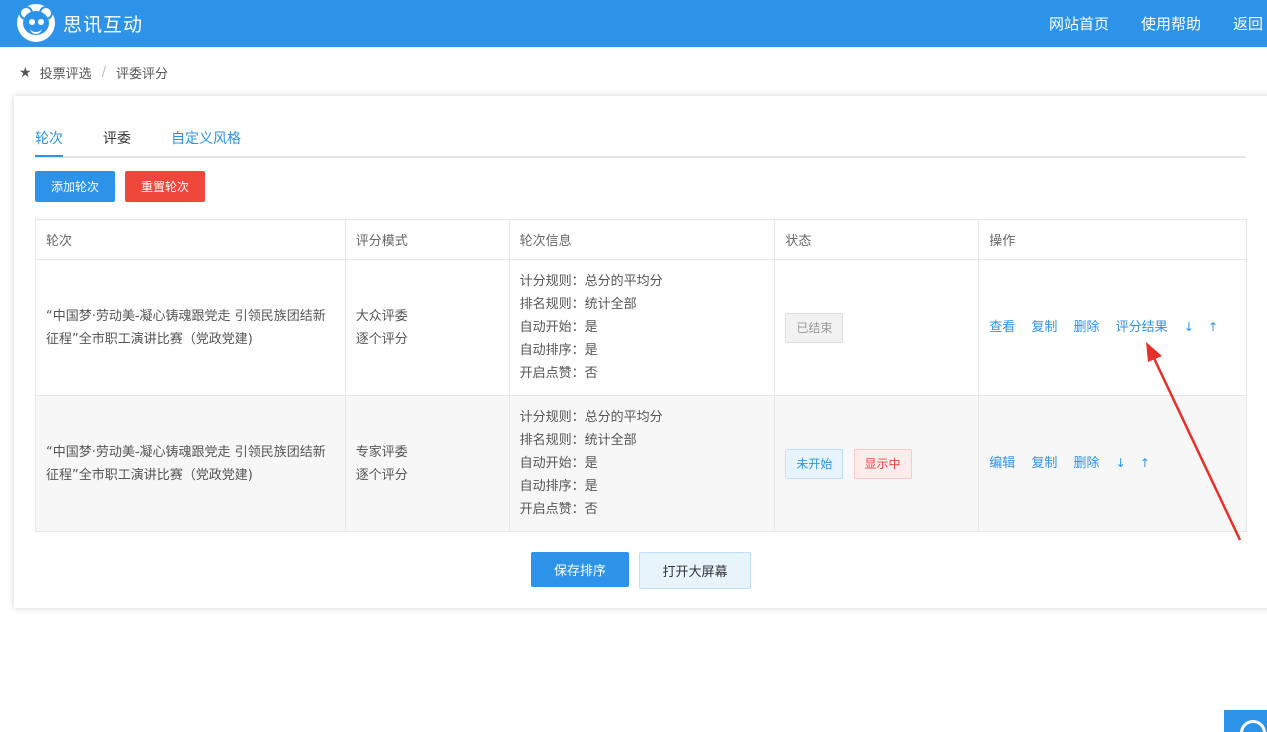 The height and width of the screenshot is (732, 1267). I want to click on nav-help-link: 使用帮助, so click(1171, 23).